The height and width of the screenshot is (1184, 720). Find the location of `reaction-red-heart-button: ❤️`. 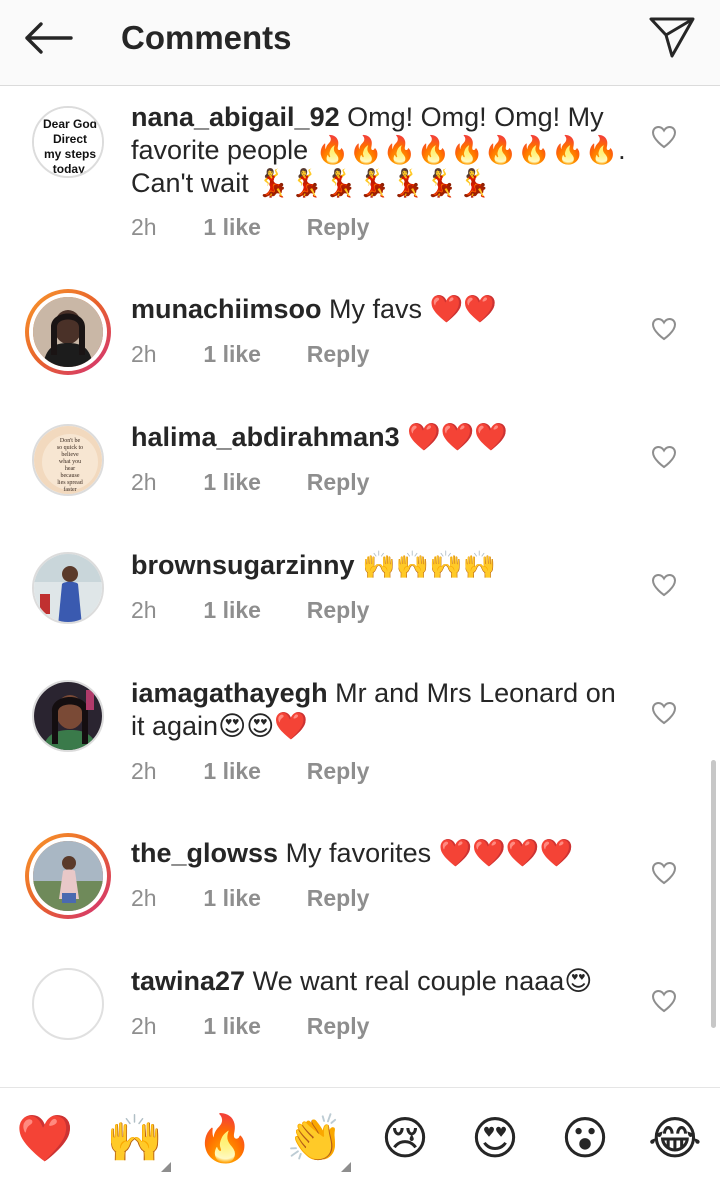

reaction-red-heart-button: ❤️ is located at coordinates (45, 1138).